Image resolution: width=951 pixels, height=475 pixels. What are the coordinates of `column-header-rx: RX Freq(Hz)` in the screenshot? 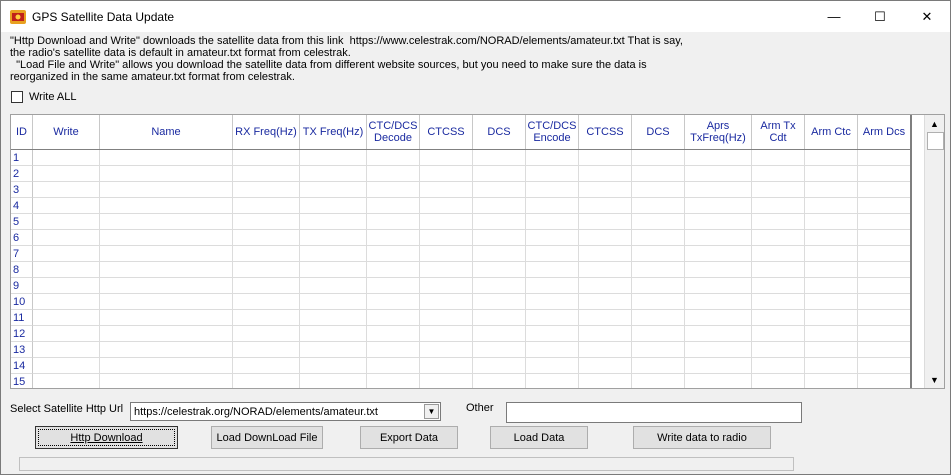 It's located at (266, 132).